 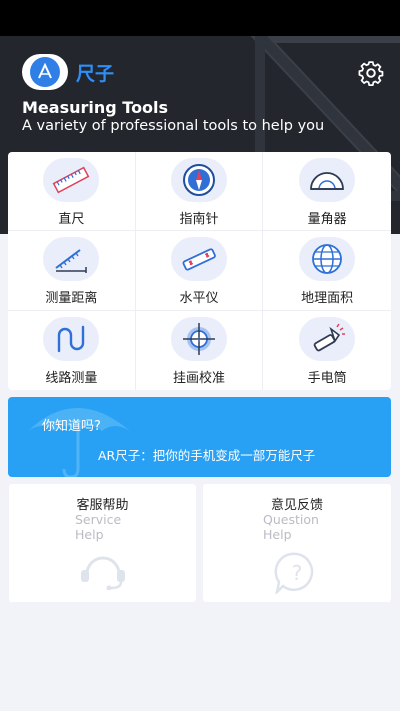 What do you see at coordinates (71, 338) in the screenshot?
I see `route-icon` at bounding box center [71, 338].